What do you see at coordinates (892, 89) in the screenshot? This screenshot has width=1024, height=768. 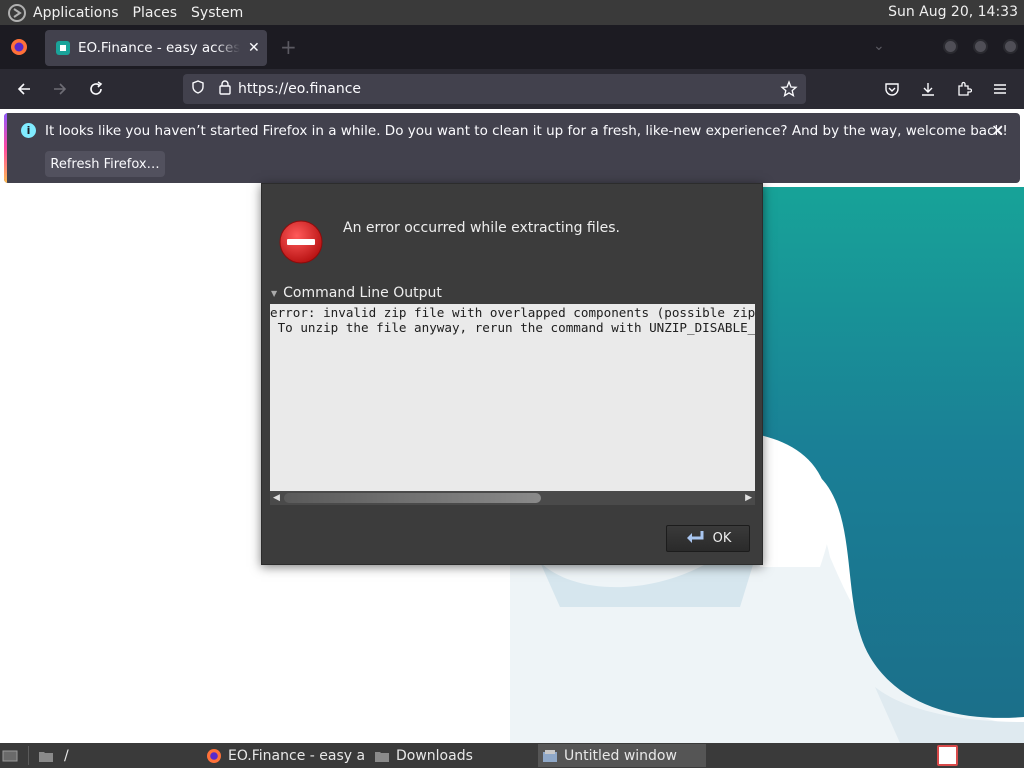 I see `pocket-icon` at bounding box center [892, 89].